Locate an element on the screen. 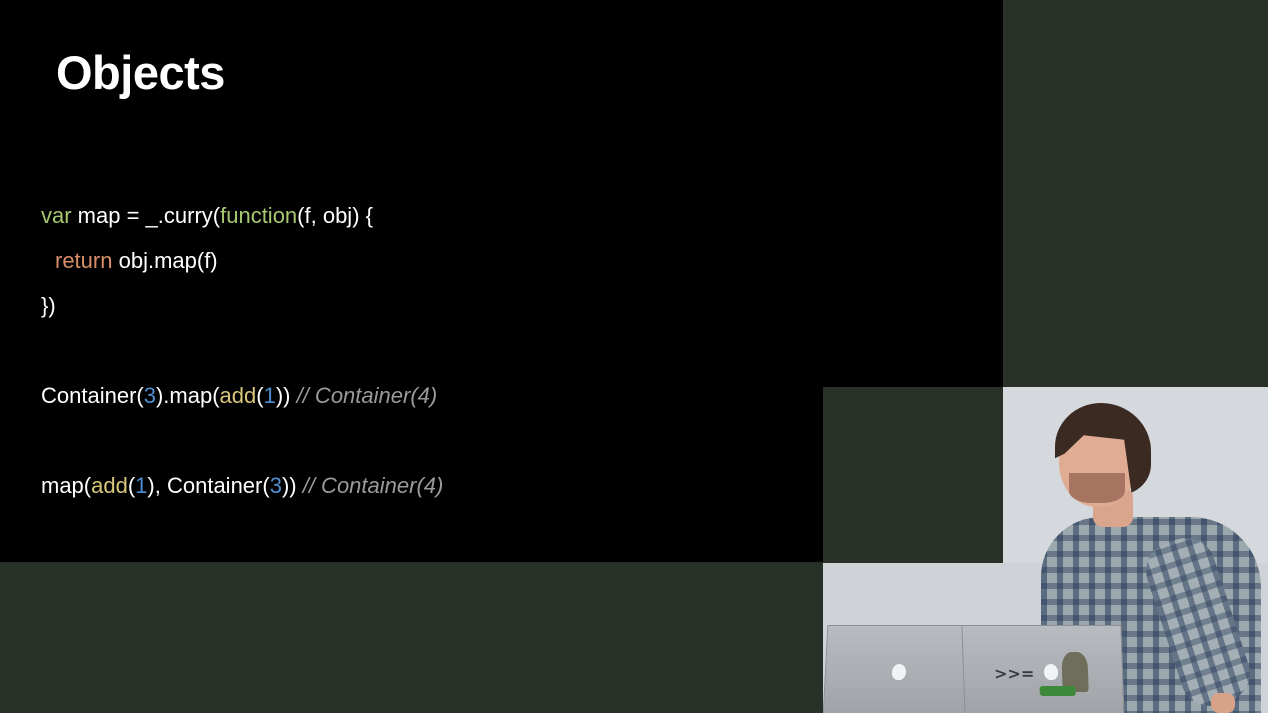 Image resolution: width=1268 pixels, height=713 pixels. code-line-3: }) is located at coordinates (48, 306).